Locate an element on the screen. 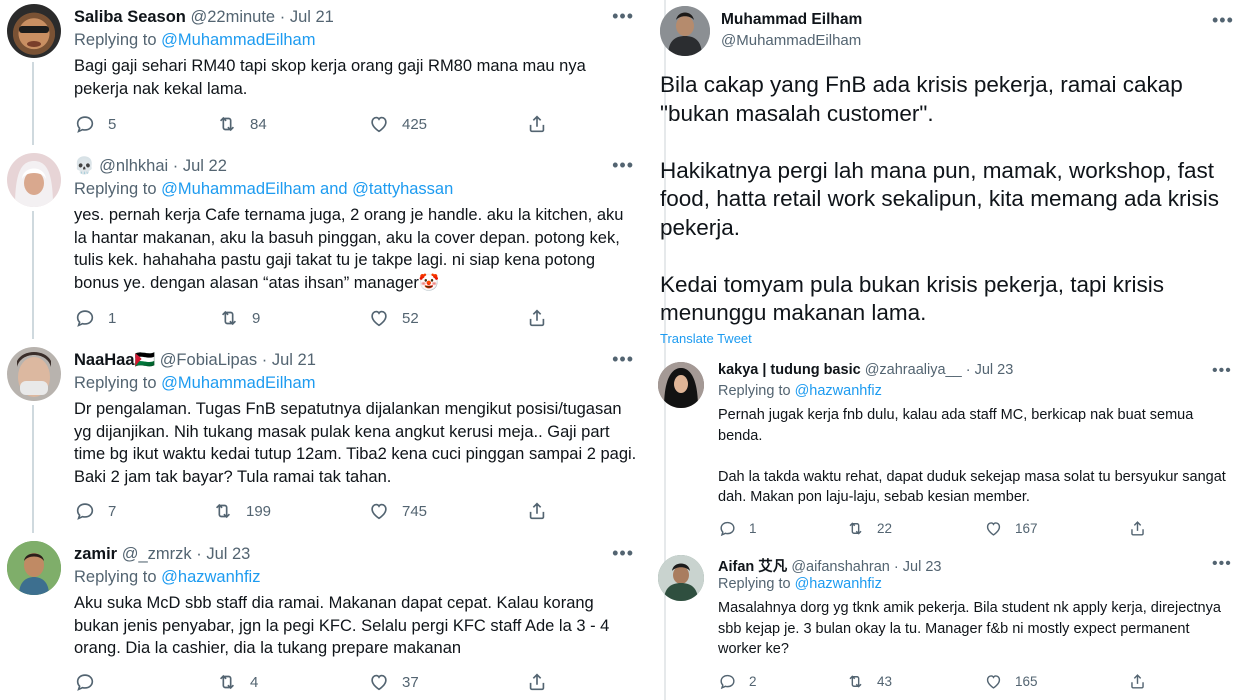  share-icon is located at coordinates (1137, 681).